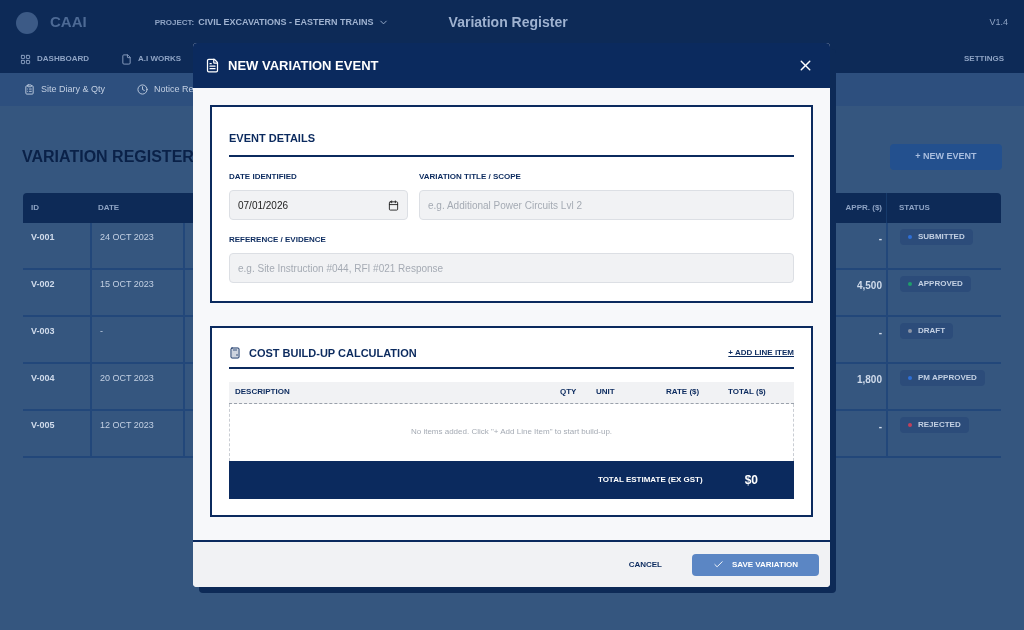  Describe the element at coordinates (286, 22) in the screenshot. I see `project-selector: CIVIL EXCAVATIONS - EASTERN TRAINS` at that location.